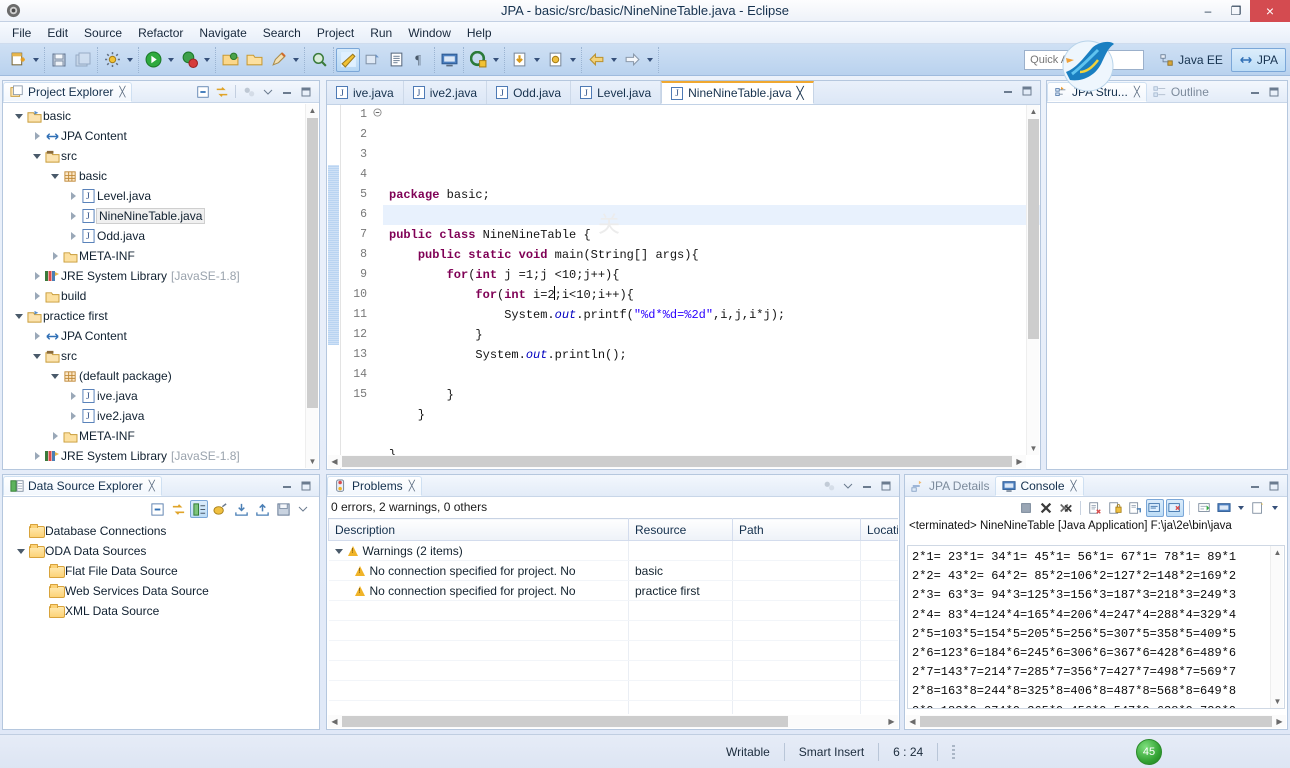 Image resolution: width=1290 pixels, height=768 pixels. I want to click on minimize-button: –, so click(1208, 11).